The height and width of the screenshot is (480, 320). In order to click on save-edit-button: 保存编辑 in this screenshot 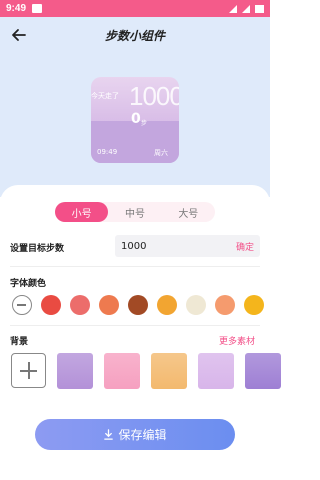, I will do `click(135, 434)`.